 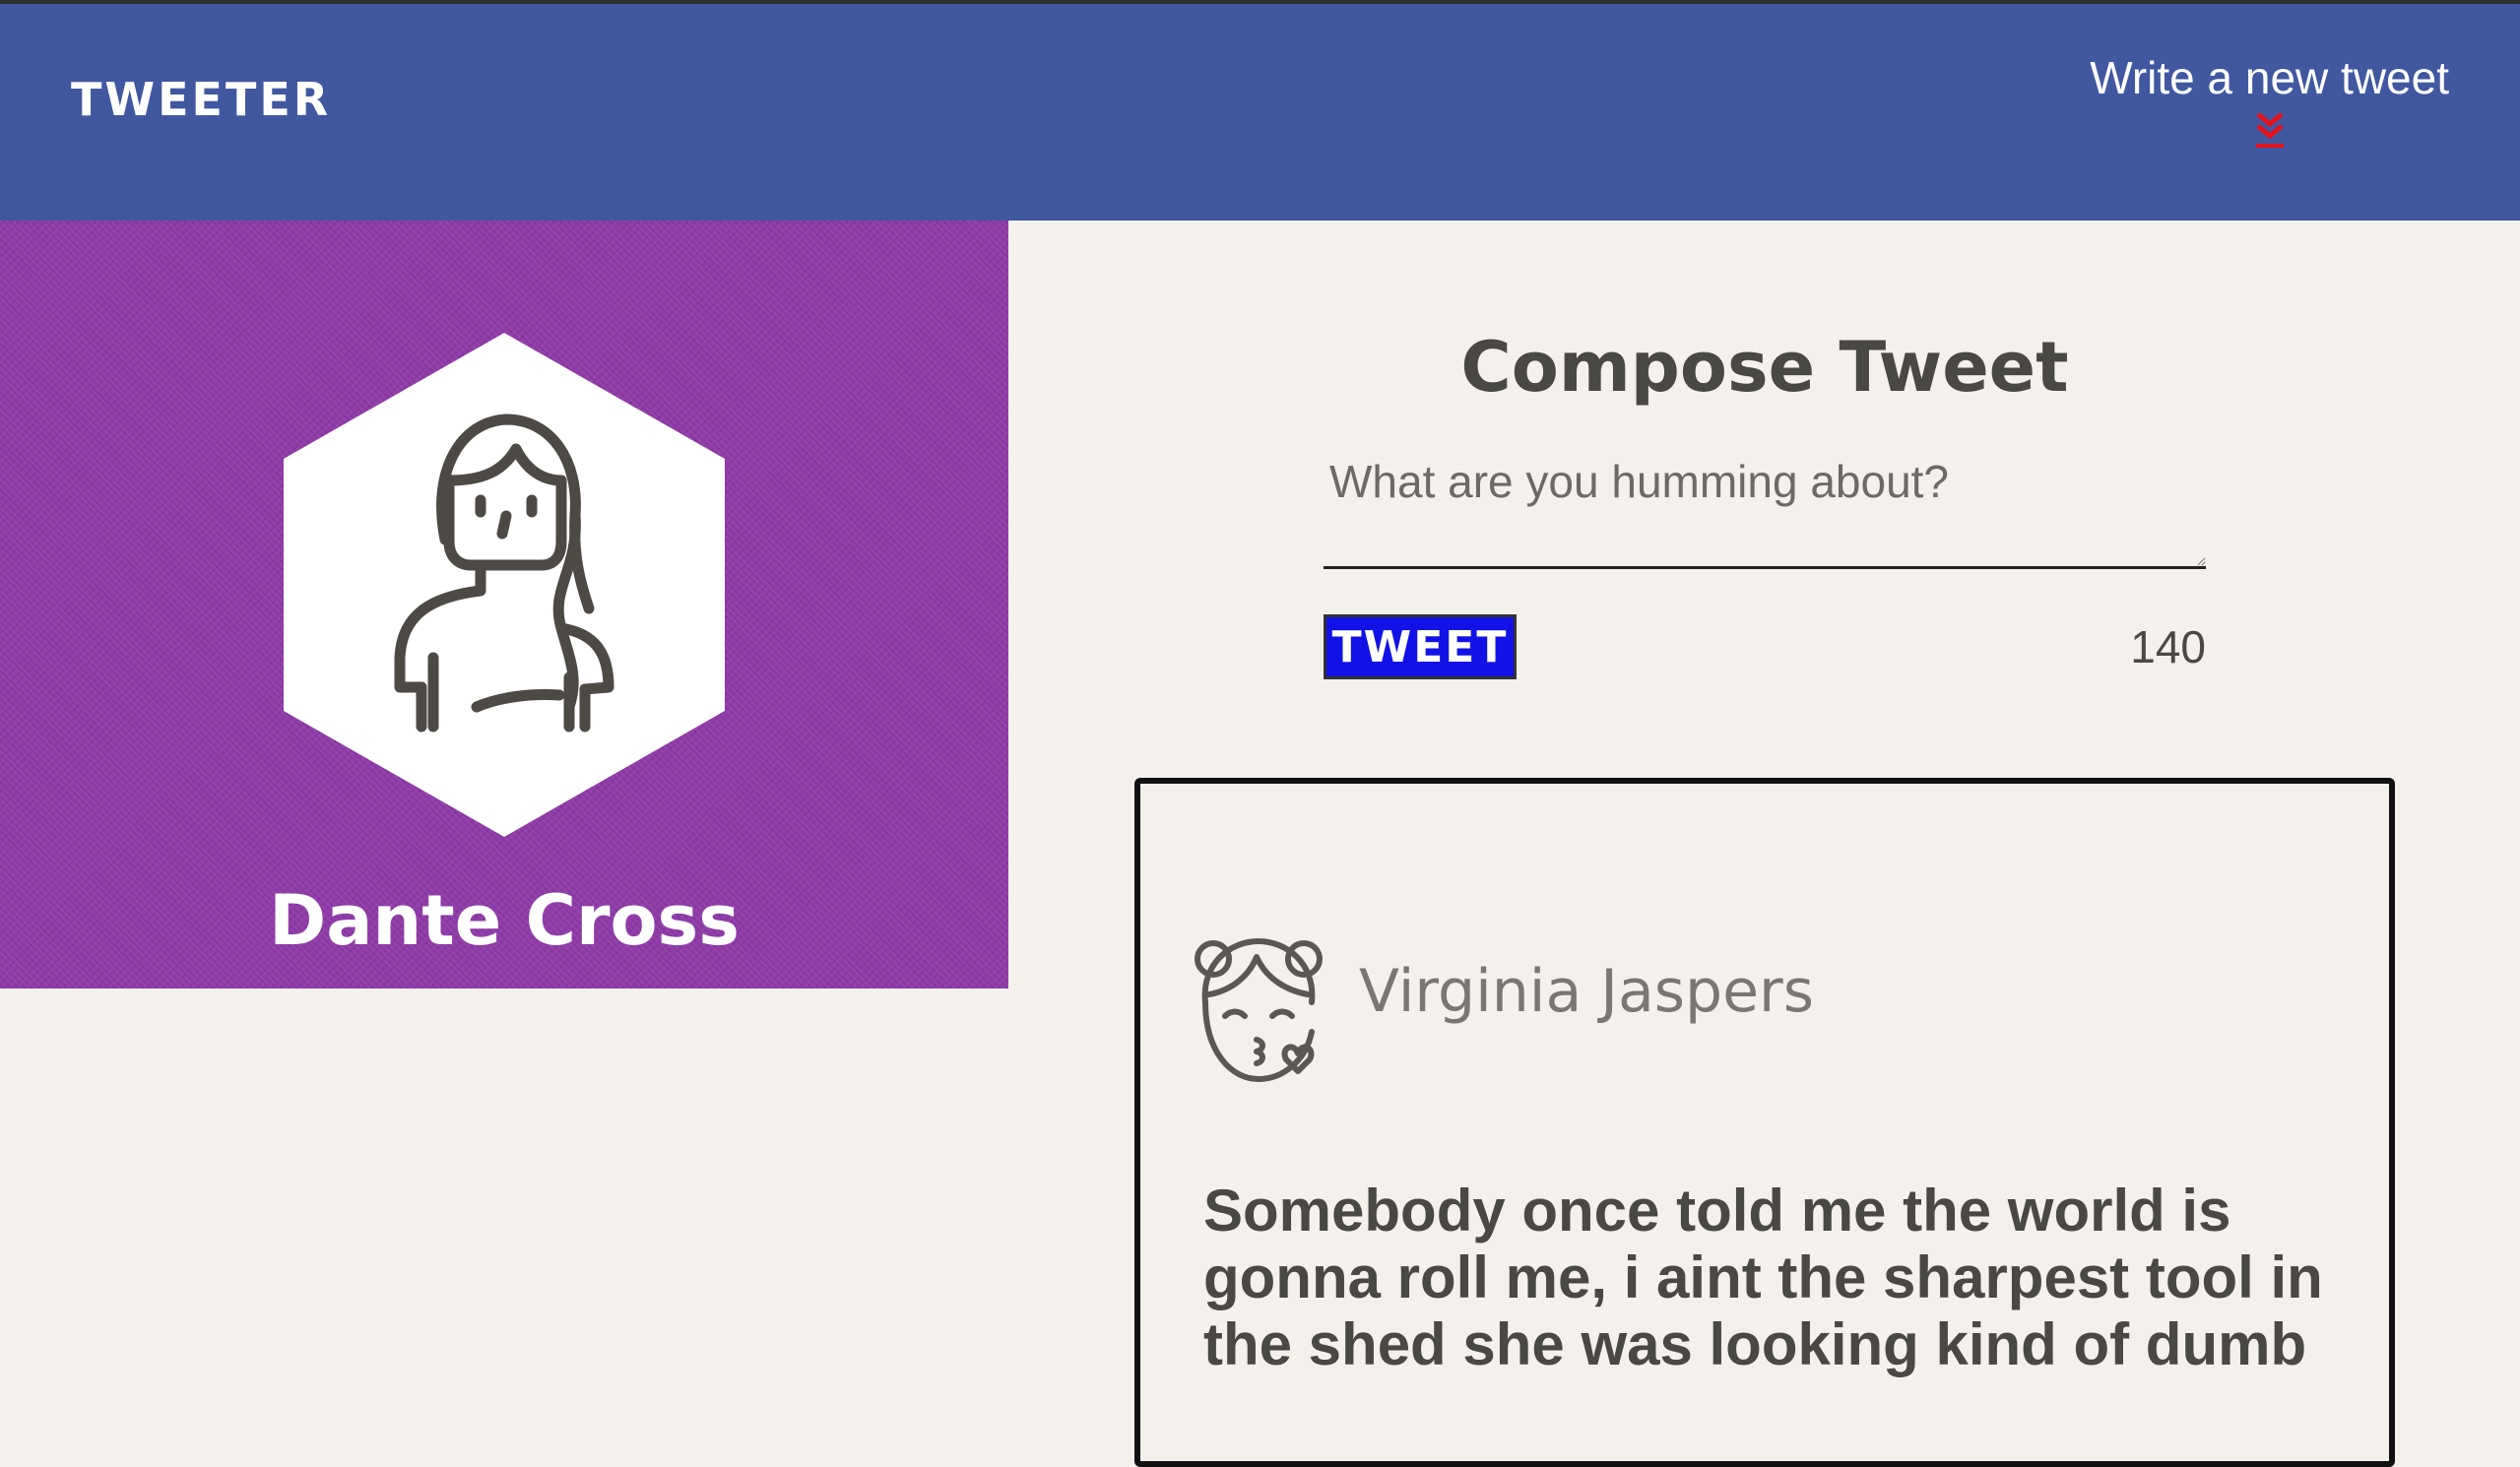 What do you see at coordinates (504, 585) in the screenshot?
I see `woman-avatar-icon` at bounding box center [504, 585].